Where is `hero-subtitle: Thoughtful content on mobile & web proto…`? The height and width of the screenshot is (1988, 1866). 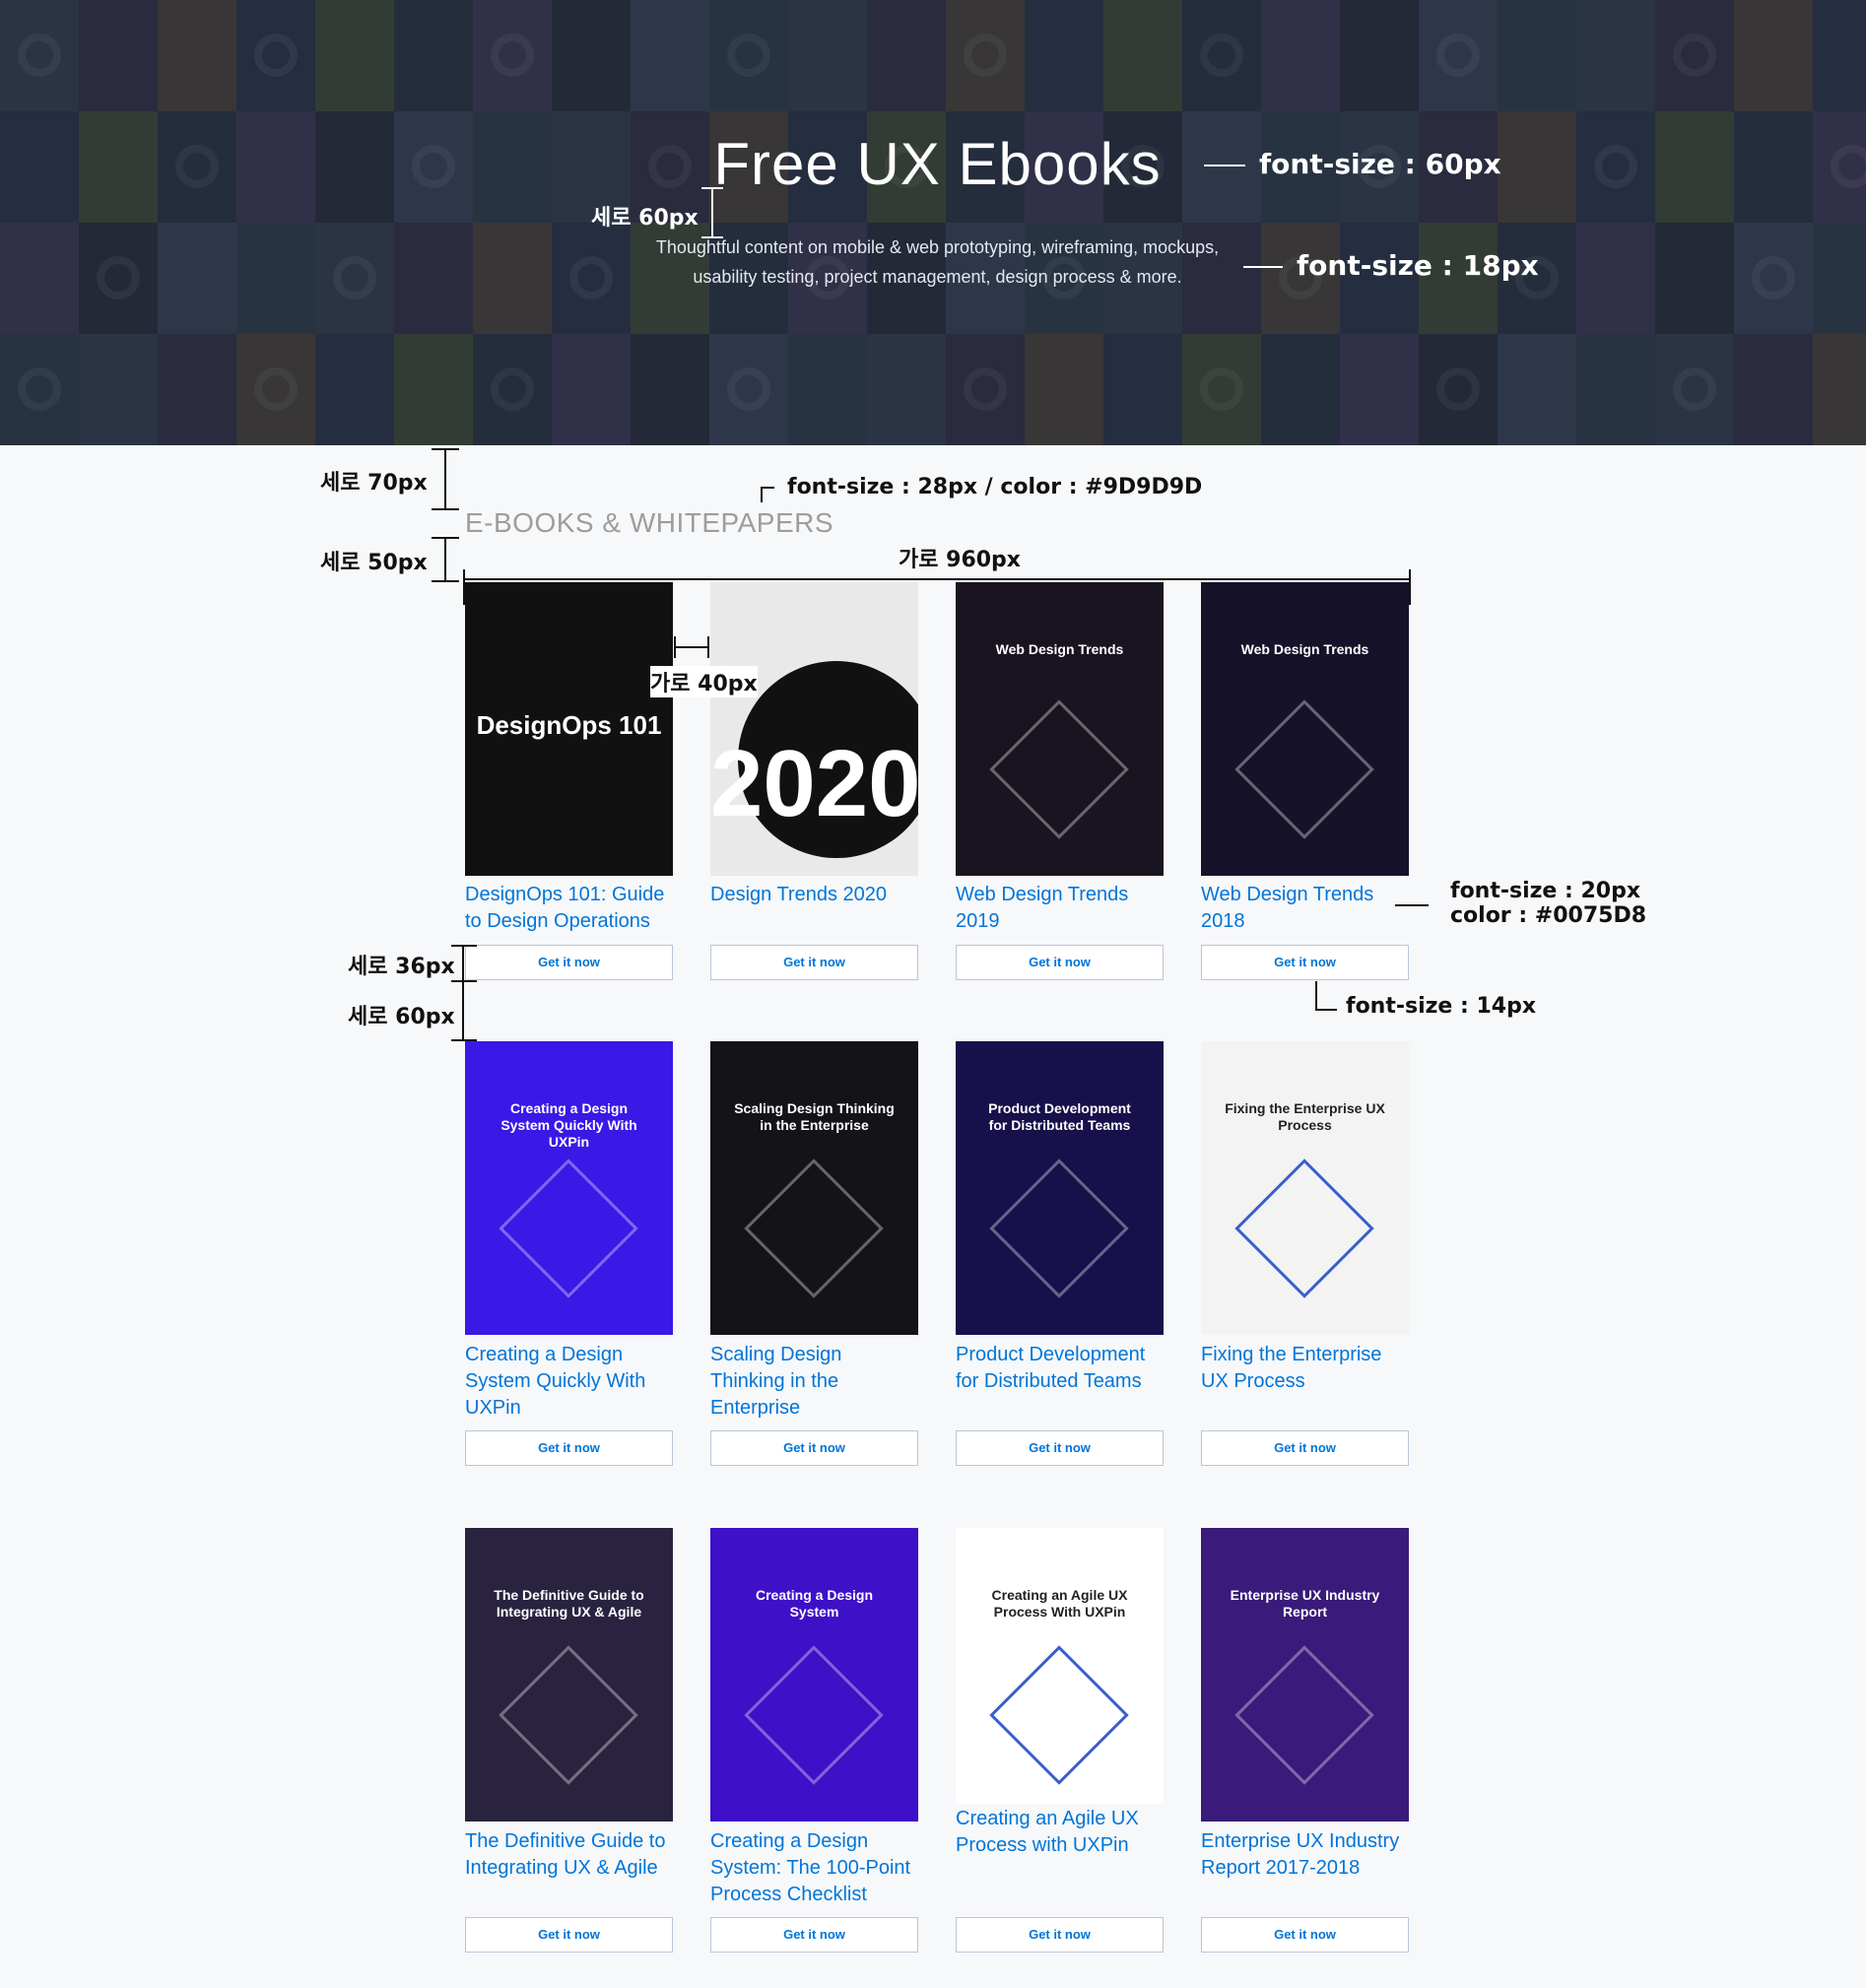 hero-subtitle: Thoughtful content on mobile & web proto… is located at coordinates (937, 262).